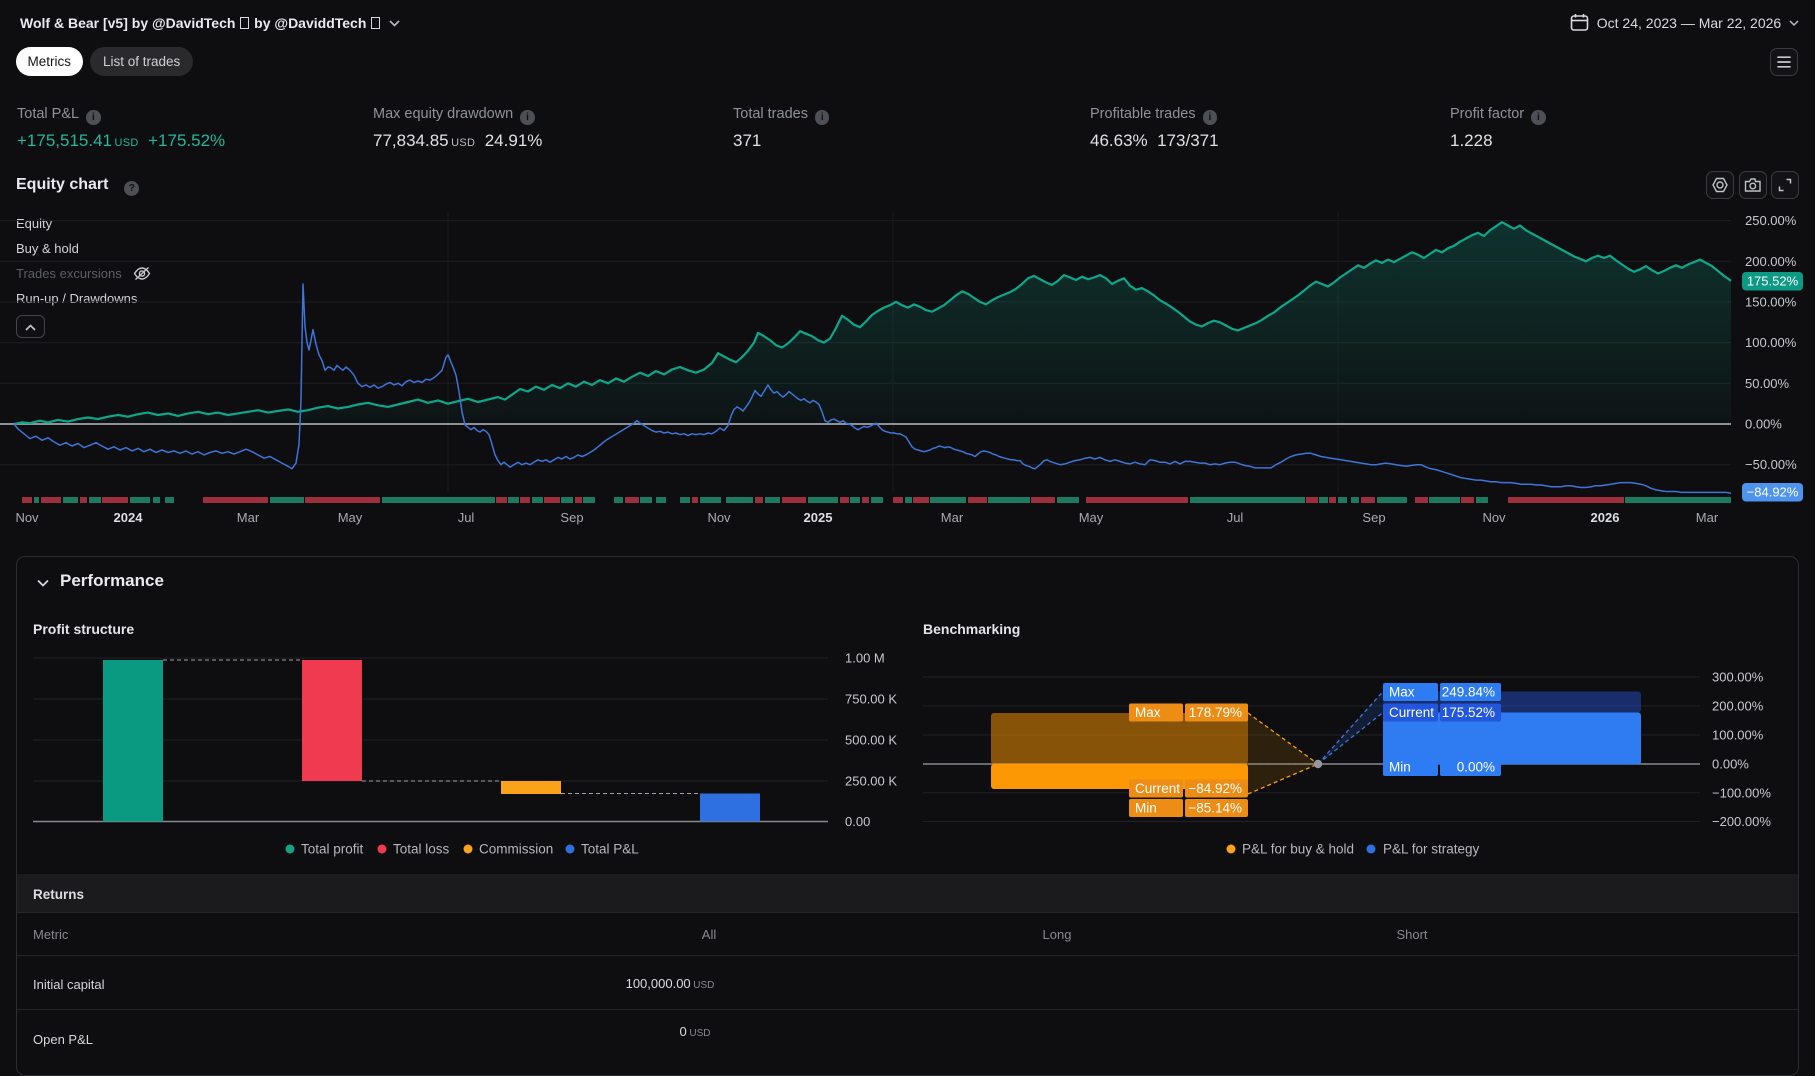  Describe the element at coordinates (1738, 706) in the screenshot. I see `svg-text: 200.00%` at that location.